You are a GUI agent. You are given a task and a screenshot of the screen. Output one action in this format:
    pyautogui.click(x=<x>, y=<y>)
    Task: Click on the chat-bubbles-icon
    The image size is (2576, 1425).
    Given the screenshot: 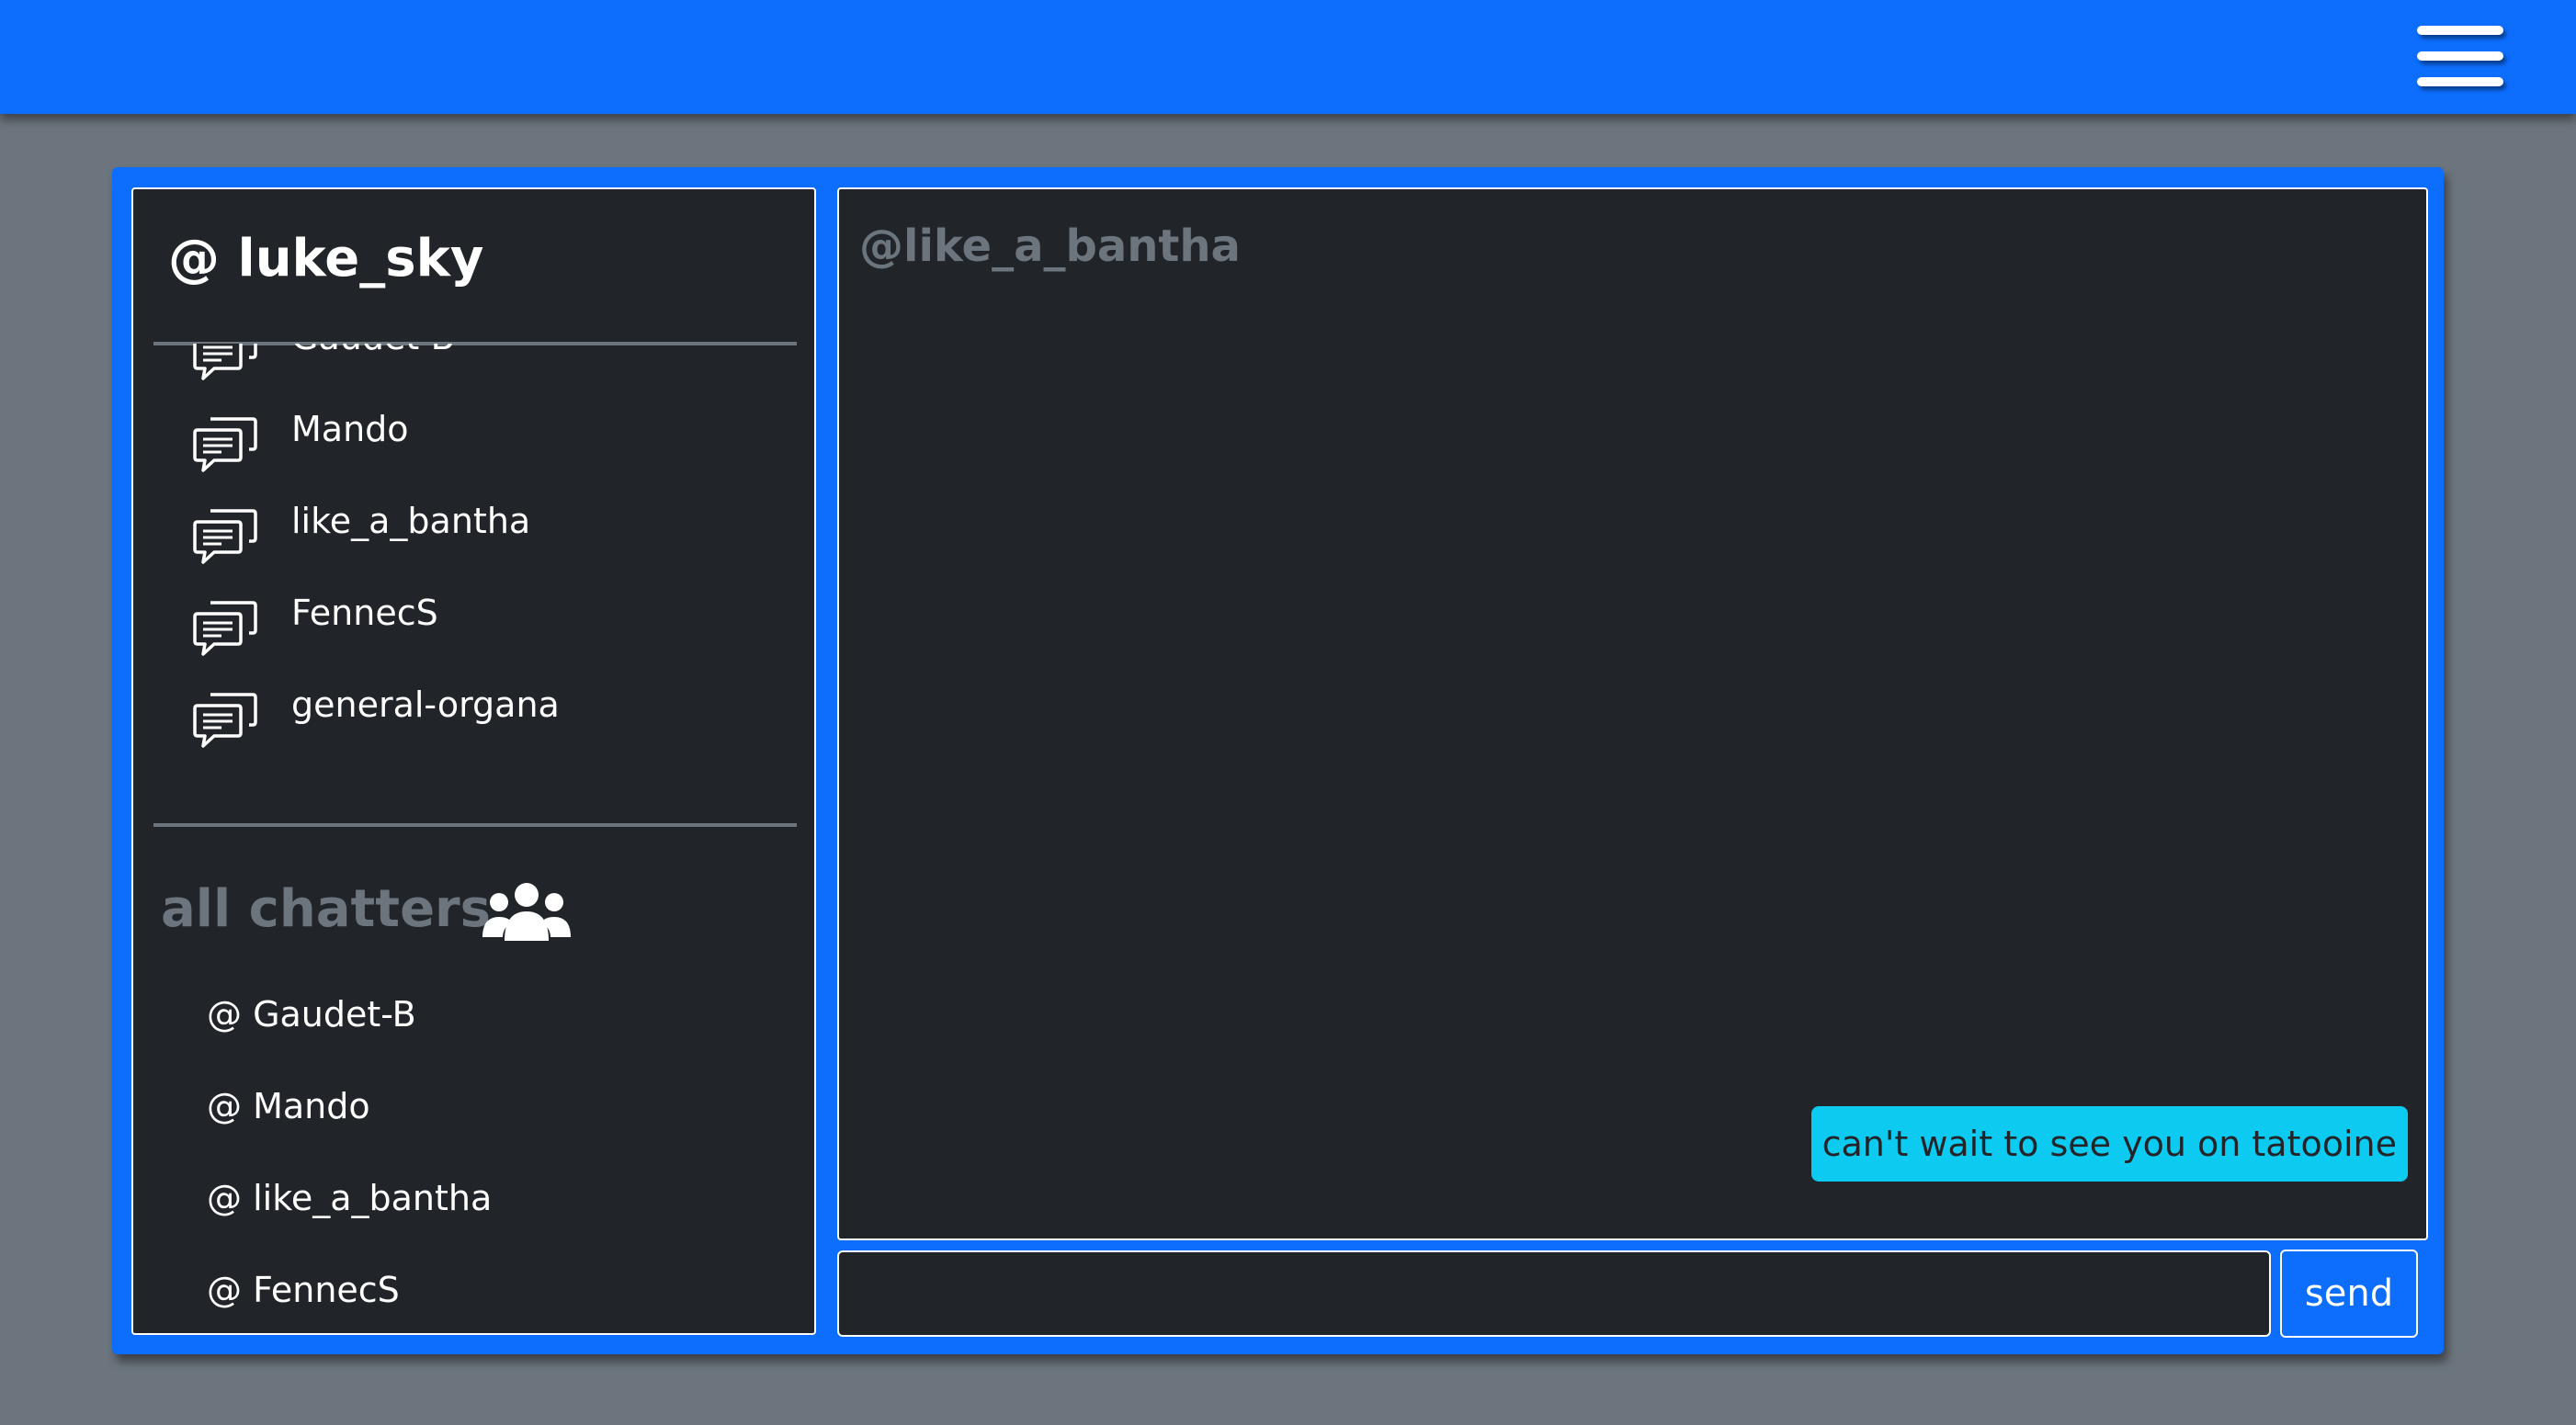 What is the action you would take?
    pyautogui.click(x=225, y=720)
    